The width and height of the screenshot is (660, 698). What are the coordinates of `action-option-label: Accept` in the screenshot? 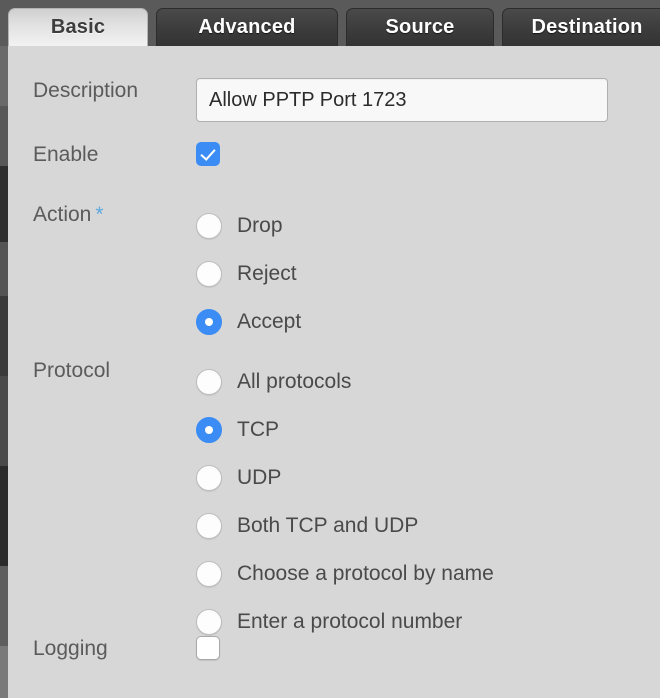 It's located at (269, 321).